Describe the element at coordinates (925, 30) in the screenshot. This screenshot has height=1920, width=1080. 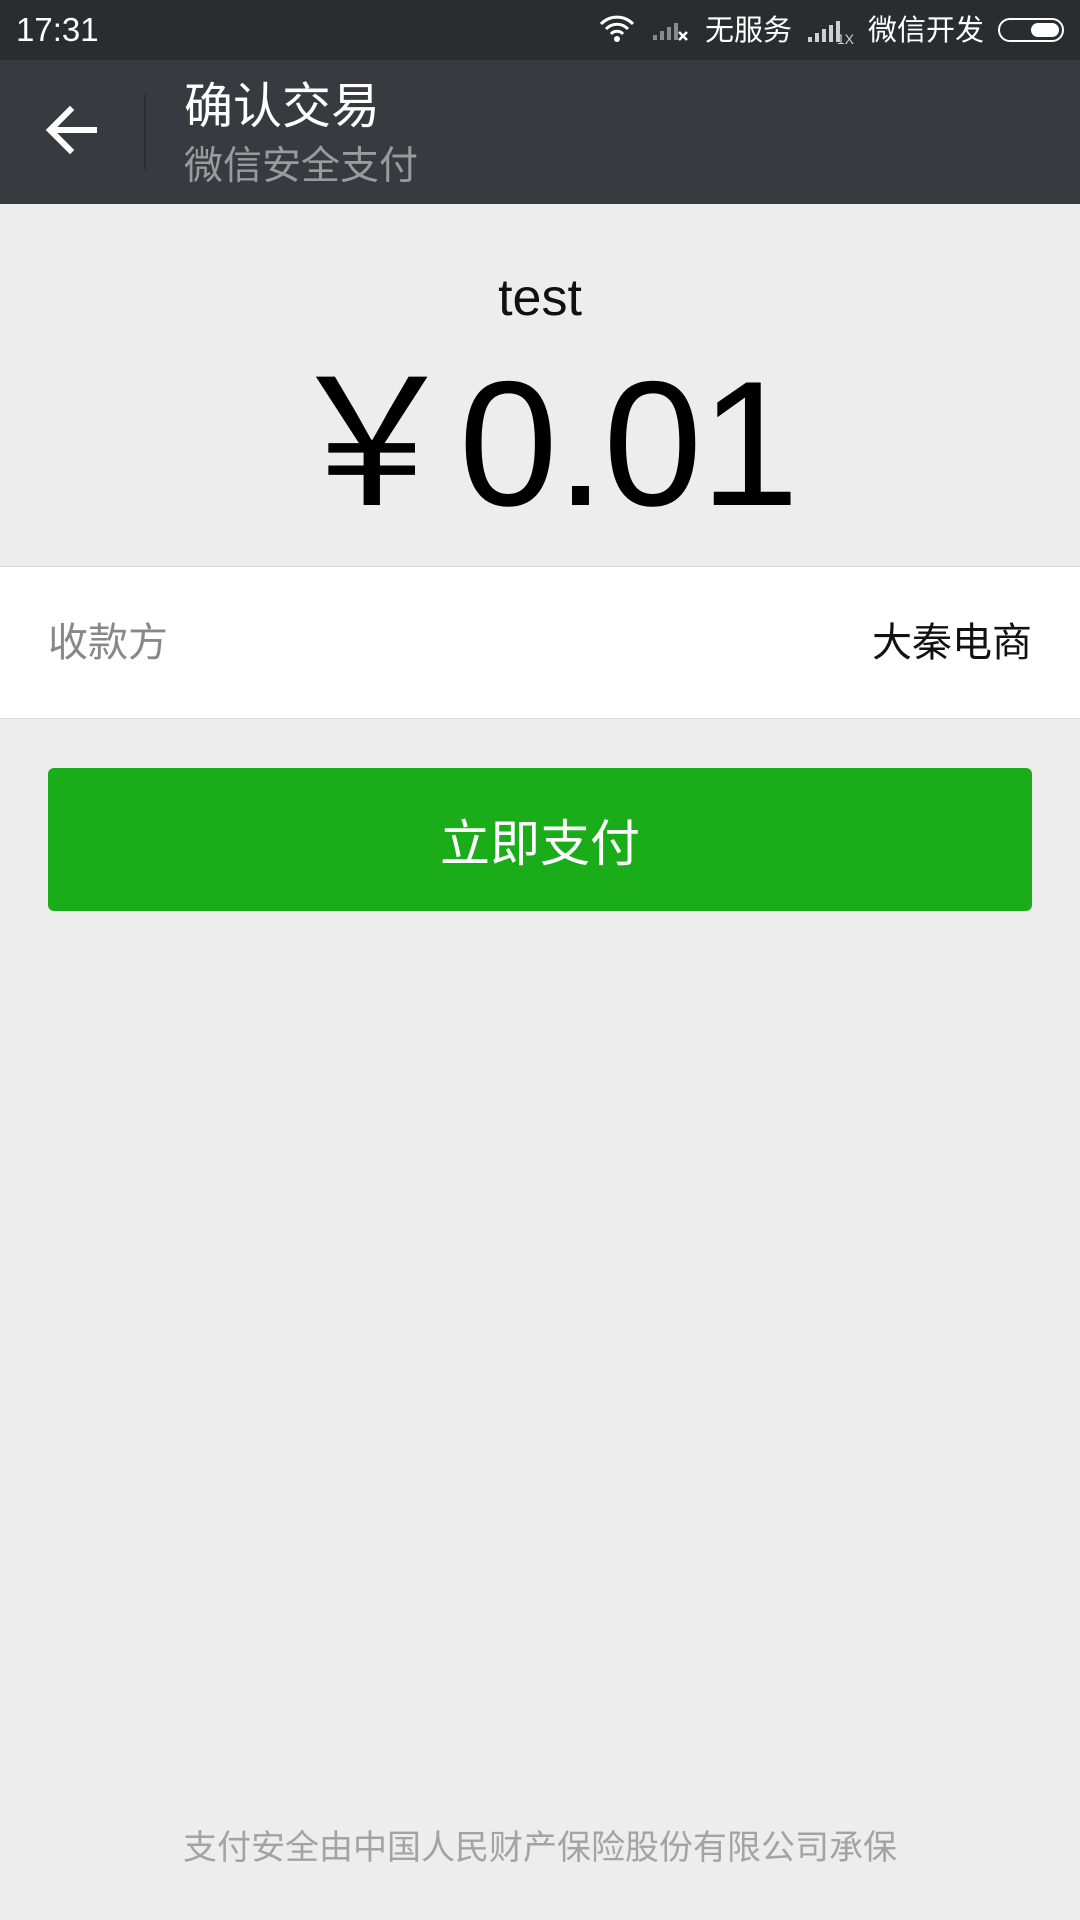
I see `carrier-name: 微信开发` at that location.